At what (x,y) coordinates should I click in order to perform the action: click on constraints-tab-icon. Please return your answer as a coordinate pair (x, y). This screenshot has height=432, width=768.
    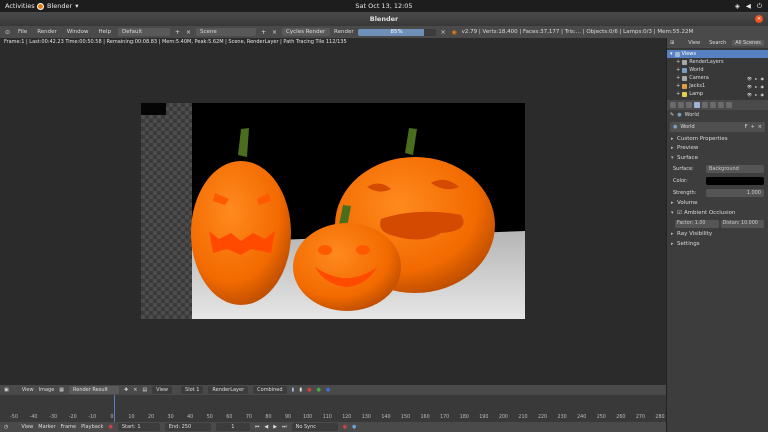
    Looking at the image, I should click on (713, 105).